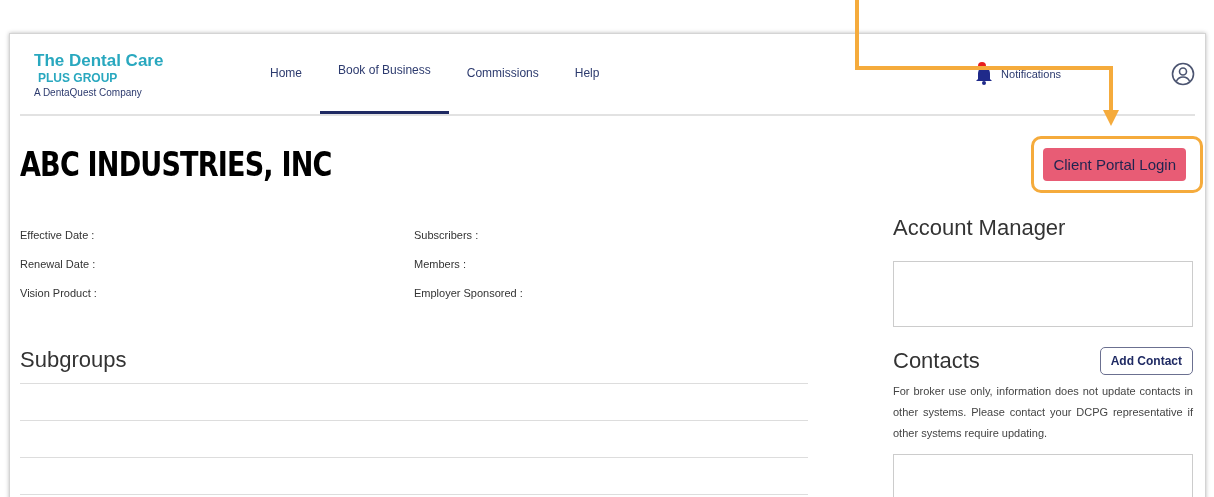 This screenshot has height=497, width=1214. What do you see at coordinates (286, 74) in the screenshot?
I see `nav-tab: Home` at bounding box center [286, 74].